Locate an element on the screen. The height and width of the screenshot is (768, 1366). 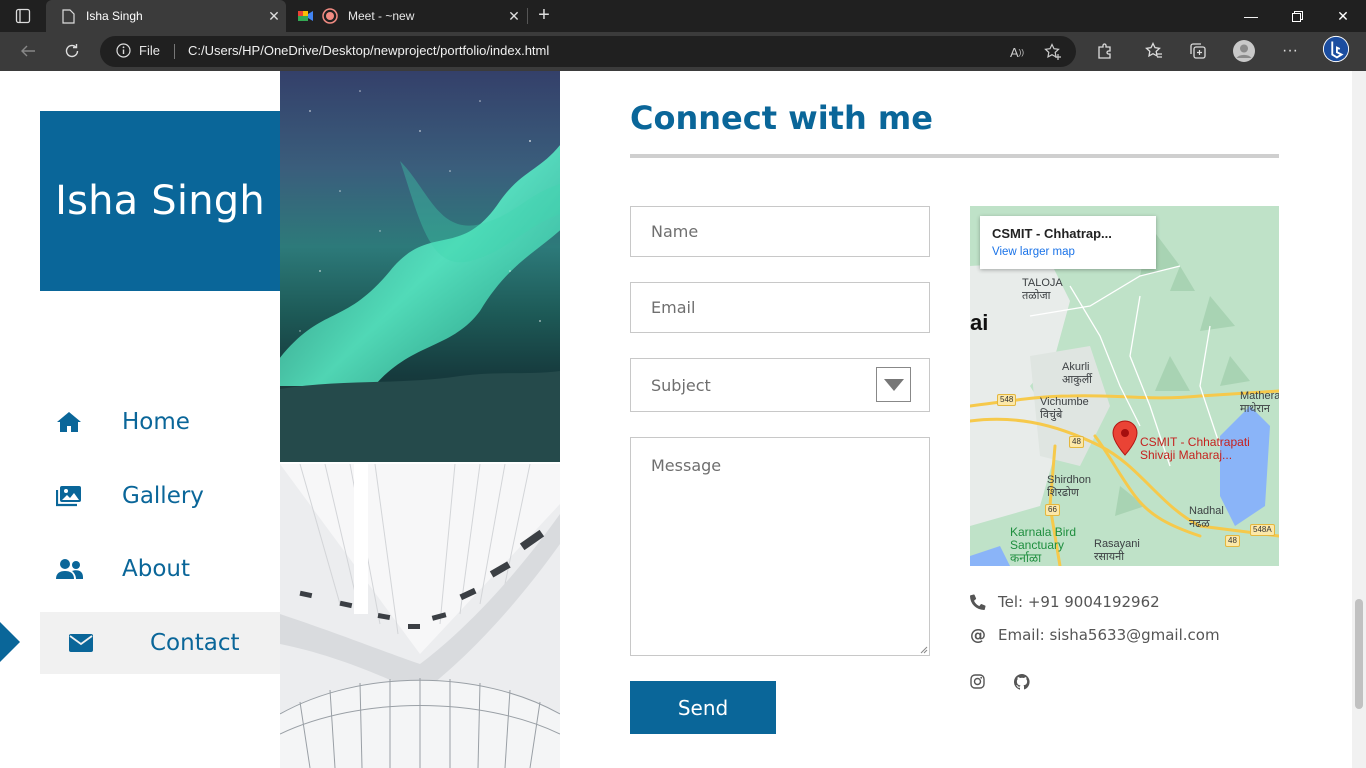
nav-item-contact: Contact is located at coordinates (160, 643).